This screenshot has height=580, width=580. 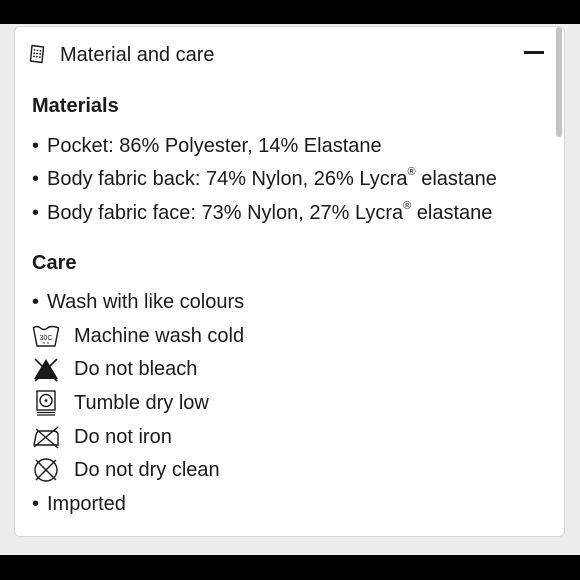 I want to click on care-item-text: Imported, so click(x=86, y=504).